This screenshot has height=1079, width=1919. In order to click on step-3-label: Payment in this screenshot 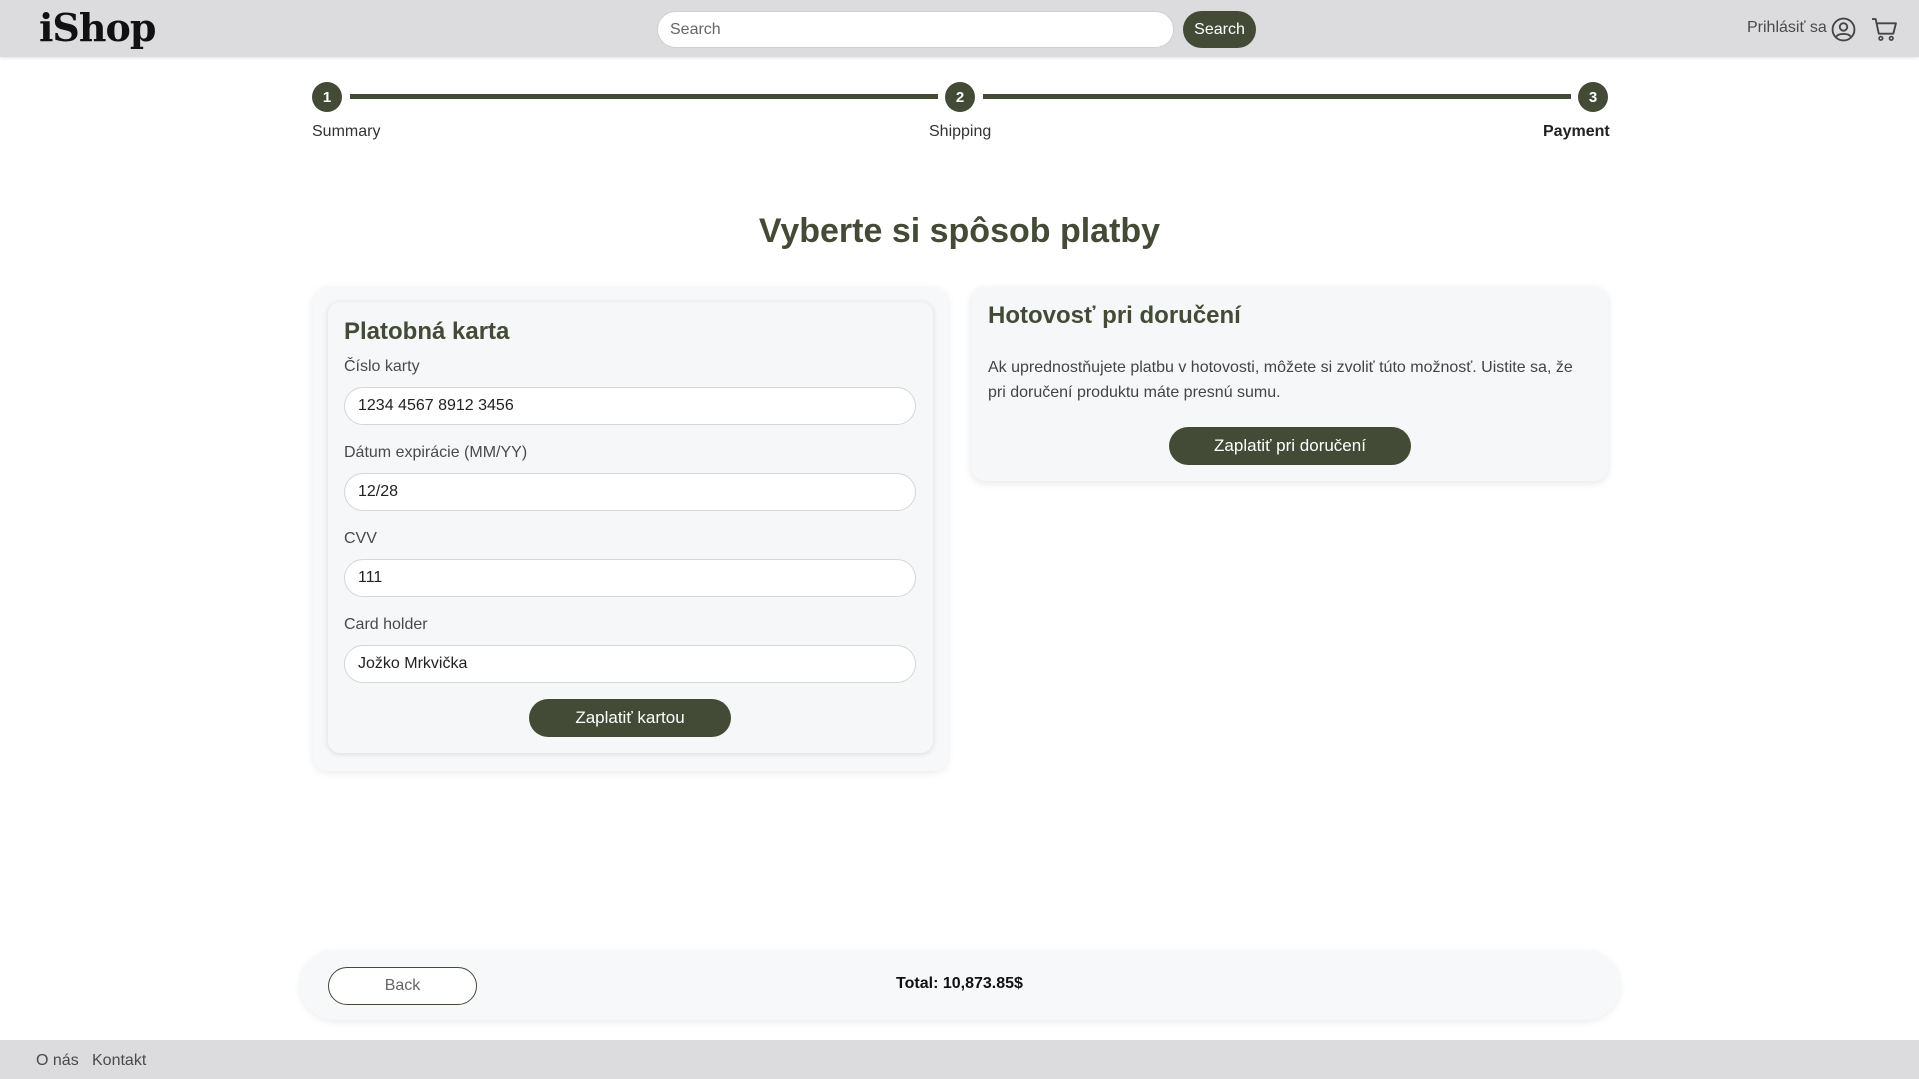, I will do `click(1576, 131)`.